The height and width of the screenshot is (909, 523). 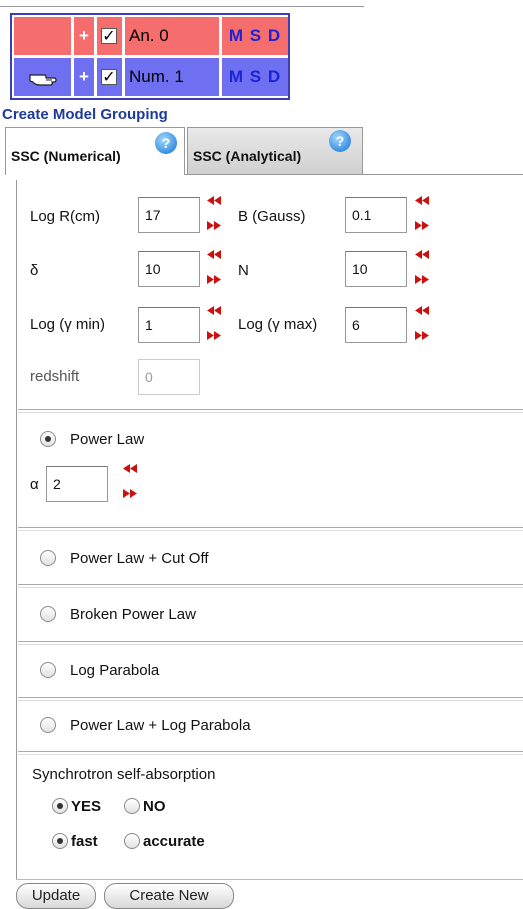 I want to click on delta-label: δ, so click(x=34, y=270).